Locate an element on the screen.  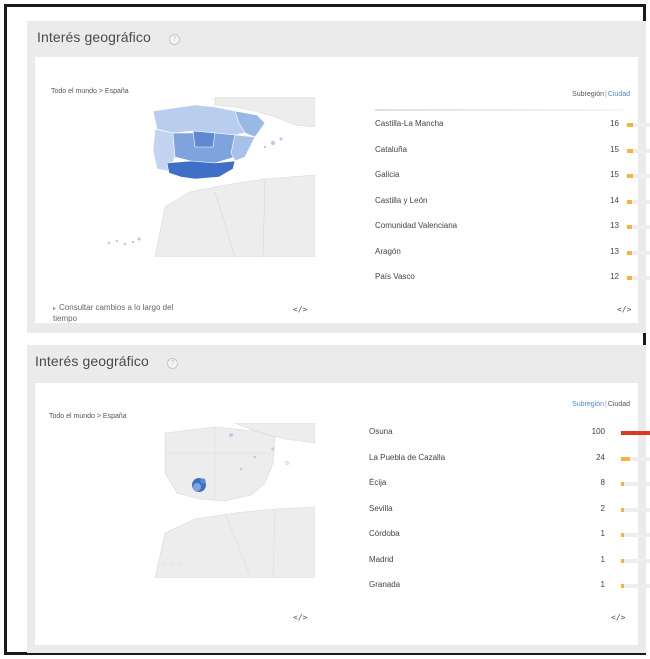
ranking-row-name: País Vasco is located at coordinates (395, 276).